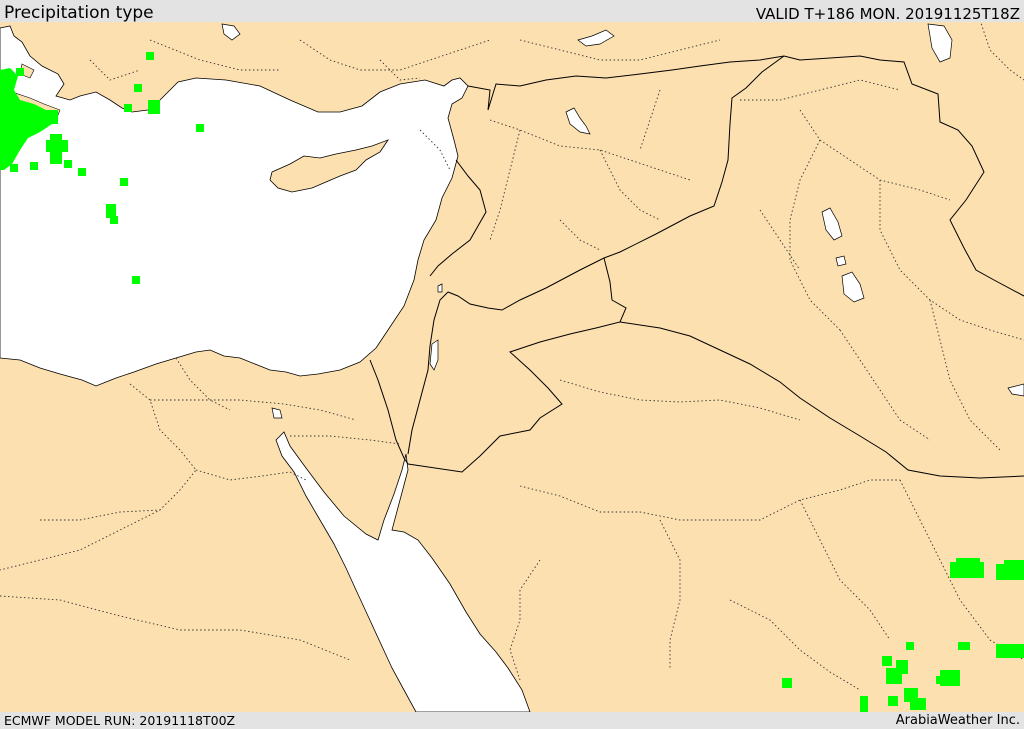  I want to click on lake, so click(841, 261).